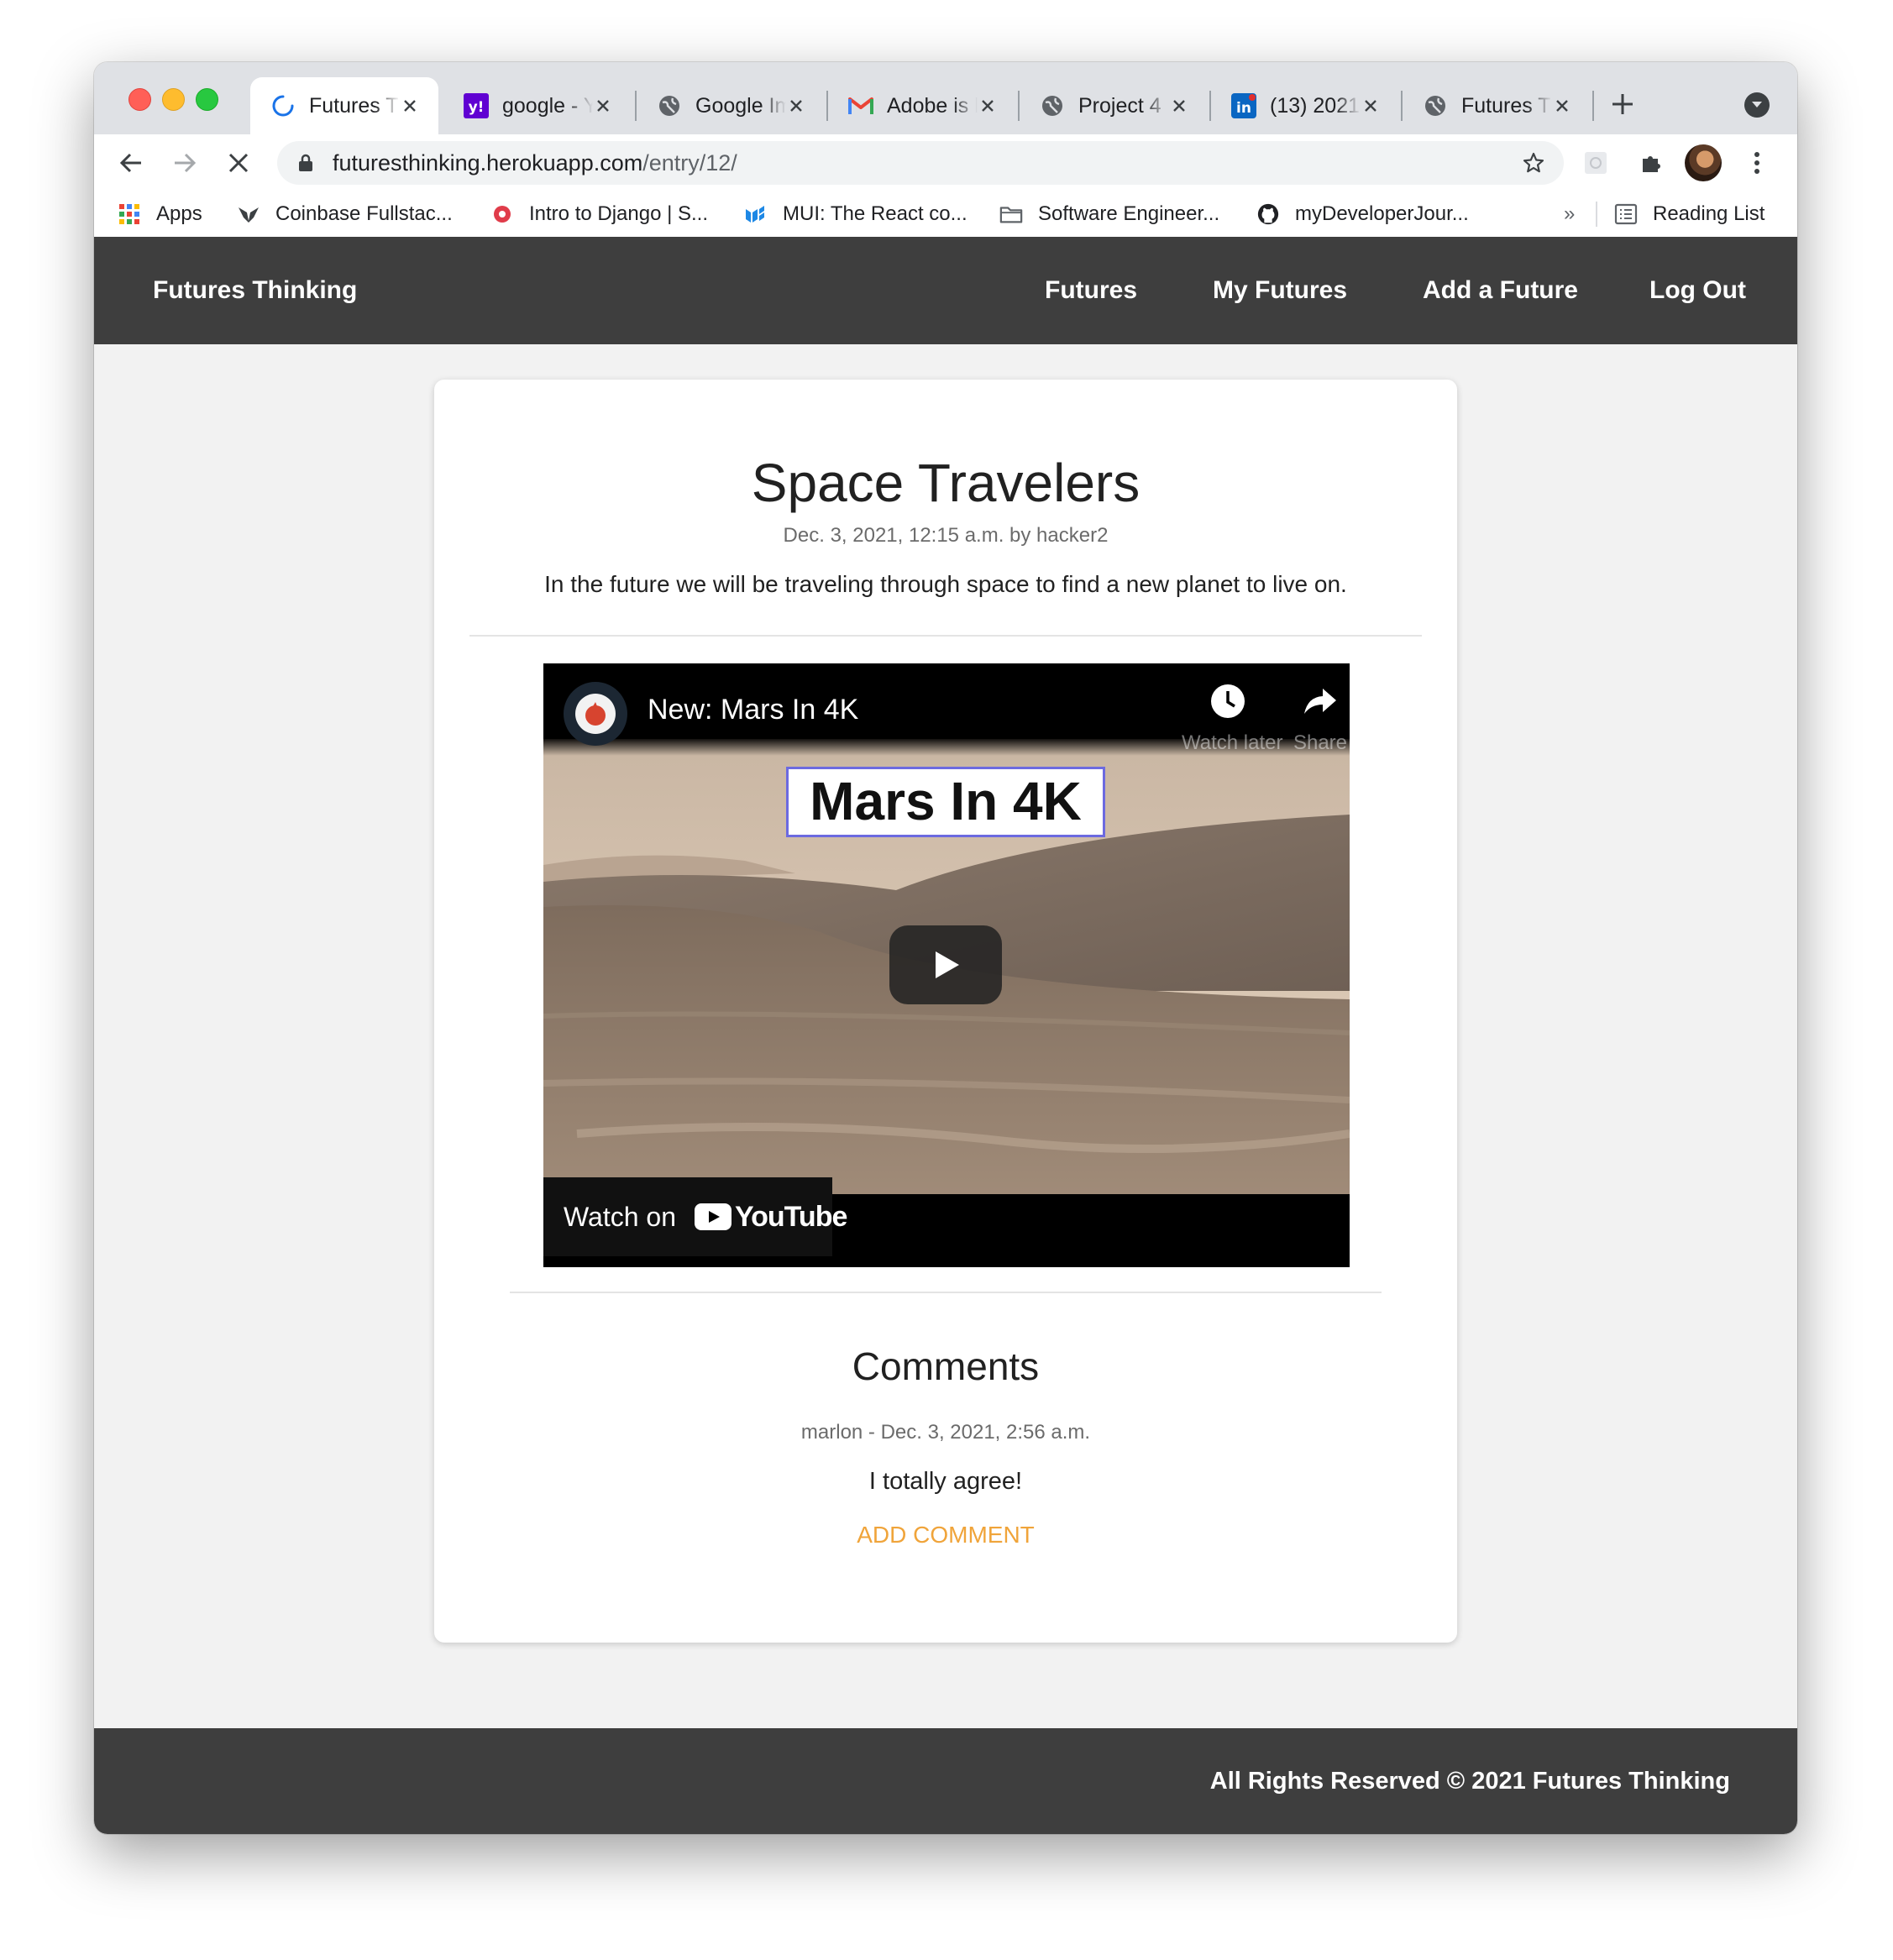 This screenshot has width=1893, height=1960. What do you see at coordinates (344, 105) in the screenshot?
I see `tab-futures-thinking-active: Futures Thinking` at bounding box center [344, 105].